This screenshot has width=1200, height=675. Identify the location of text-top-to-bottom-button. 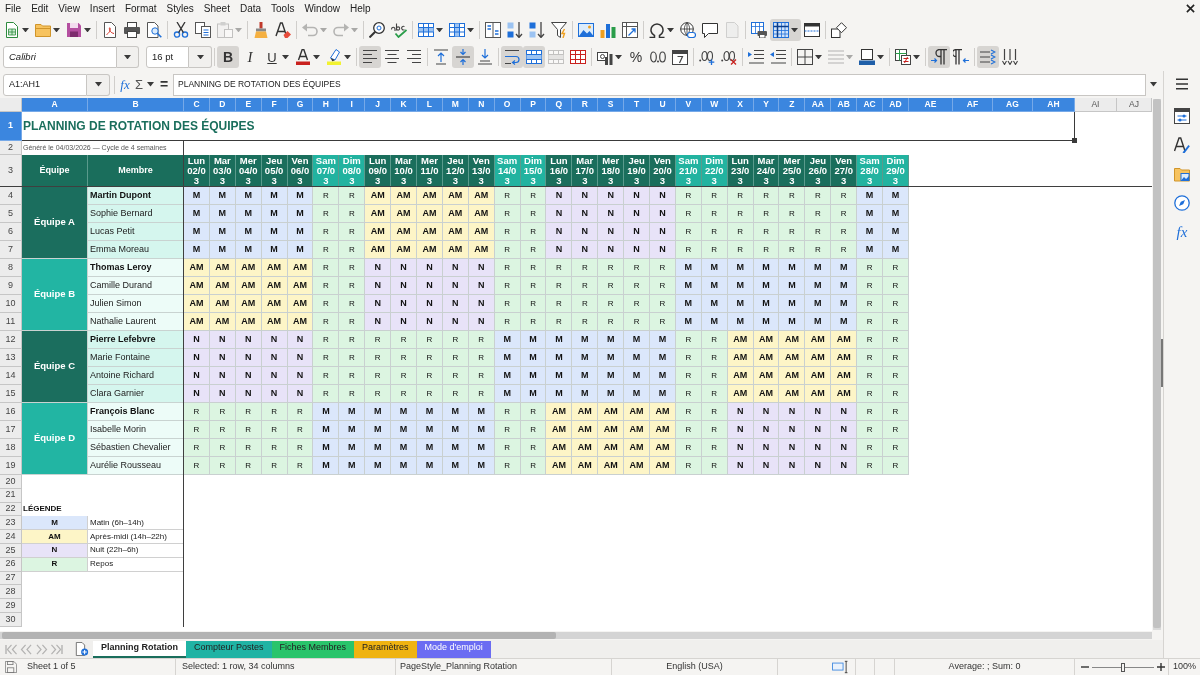
(1010, 57).